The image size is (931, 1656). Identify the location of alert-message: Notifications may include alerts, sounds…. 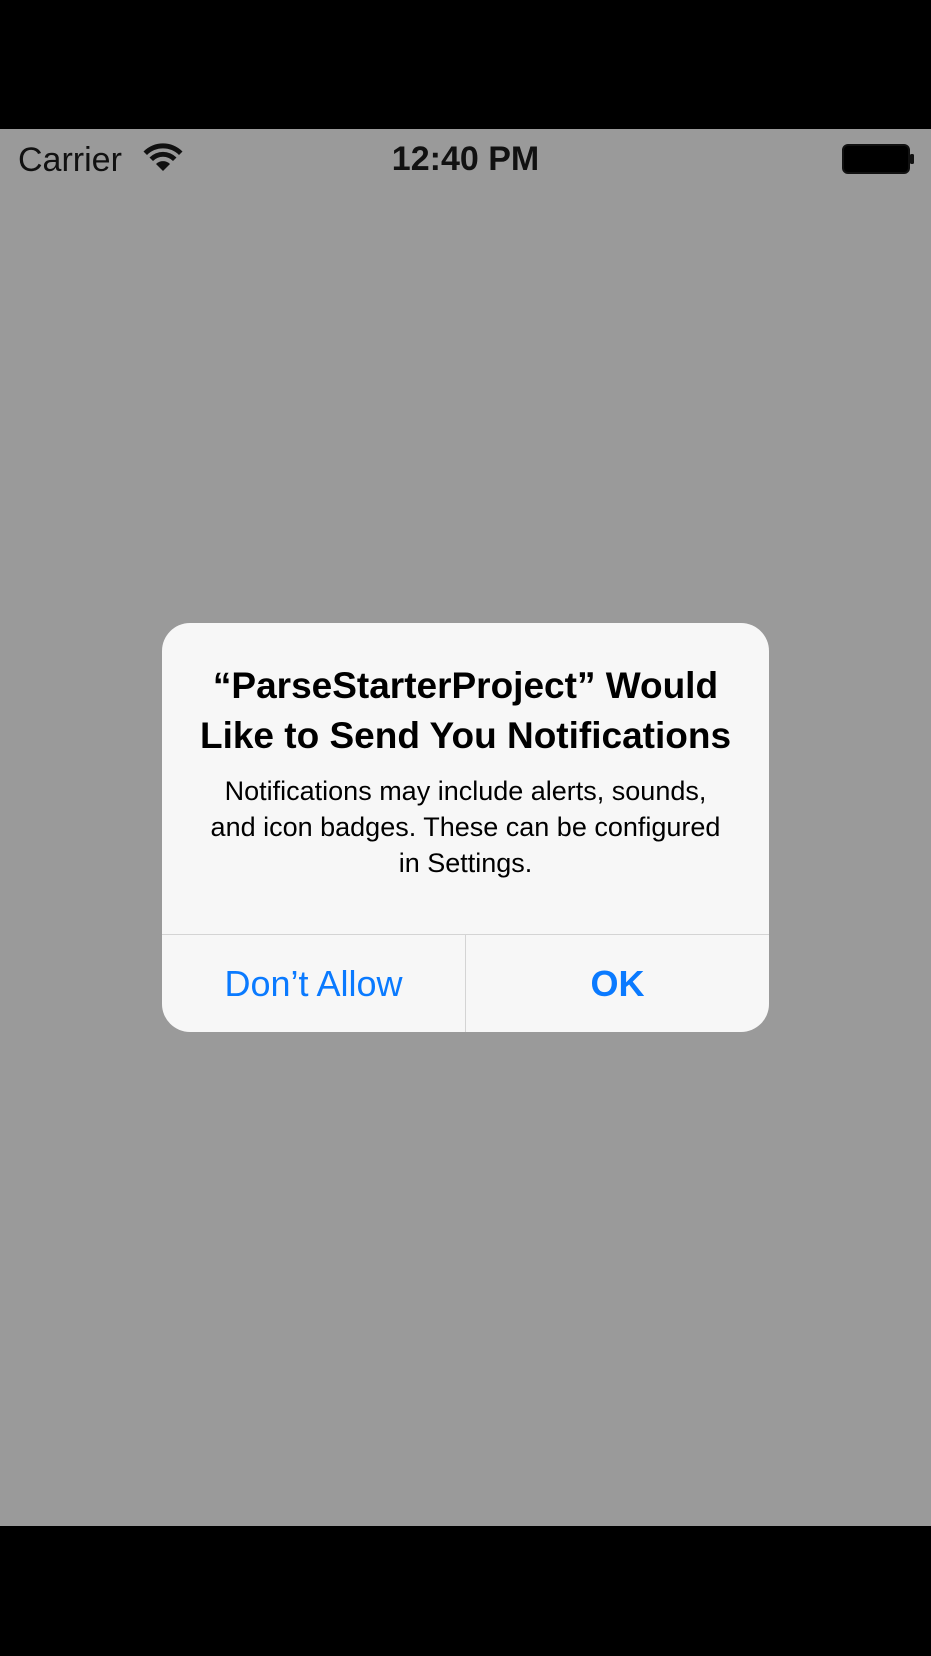
(465, 827).